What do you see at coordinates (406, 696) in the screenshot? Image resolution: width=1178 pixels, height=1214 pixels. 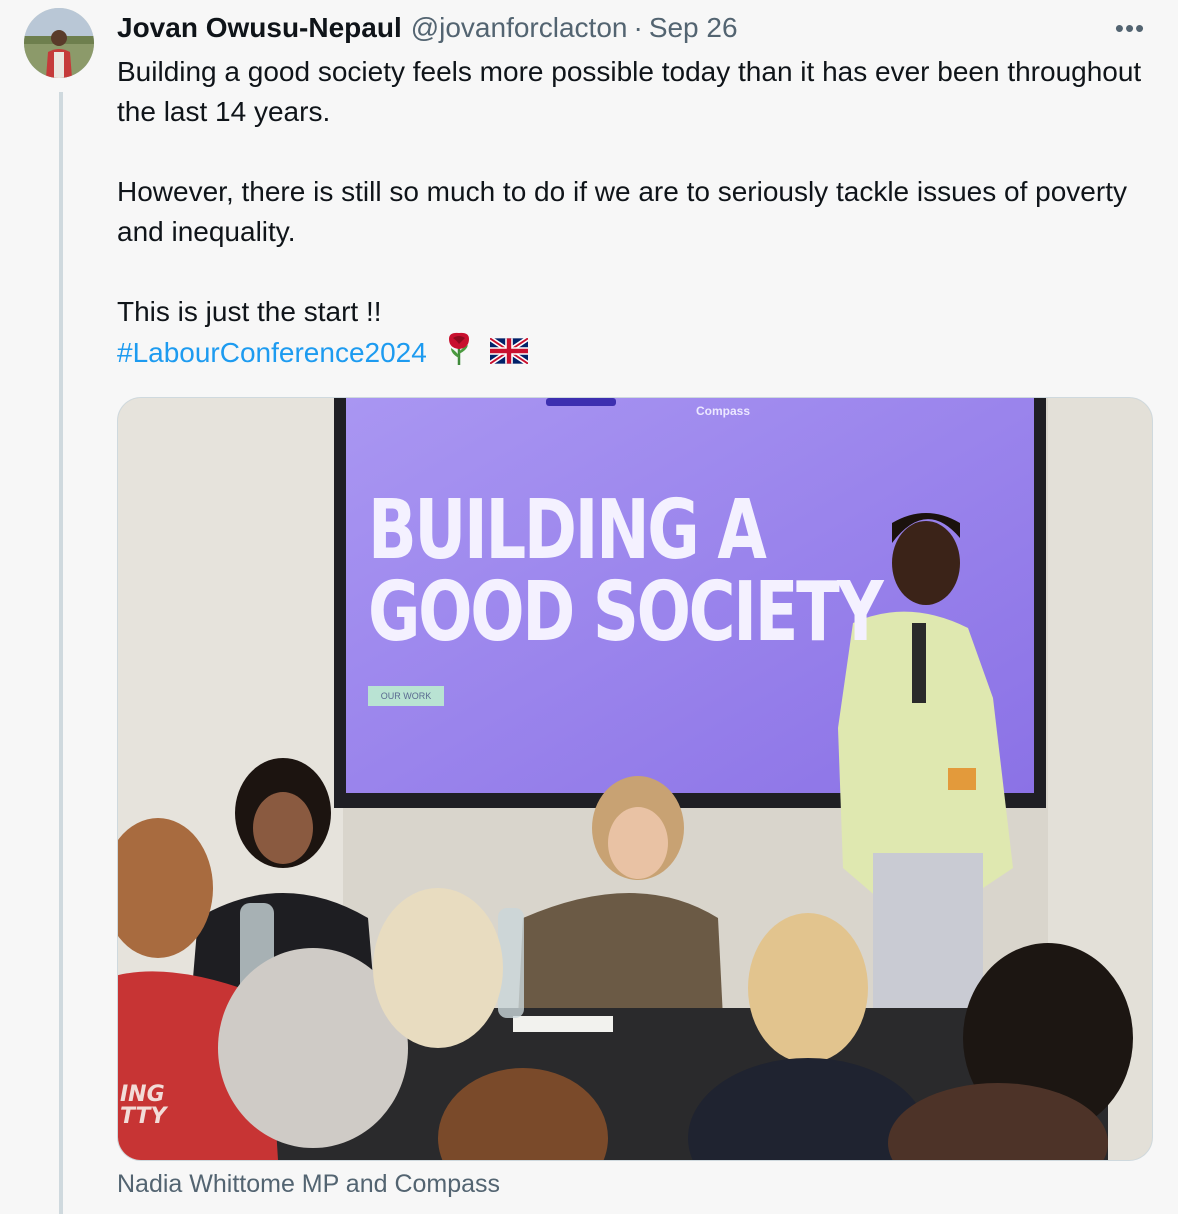 I see `screen-button: OUR WORK` at bounding box center [406, 696].